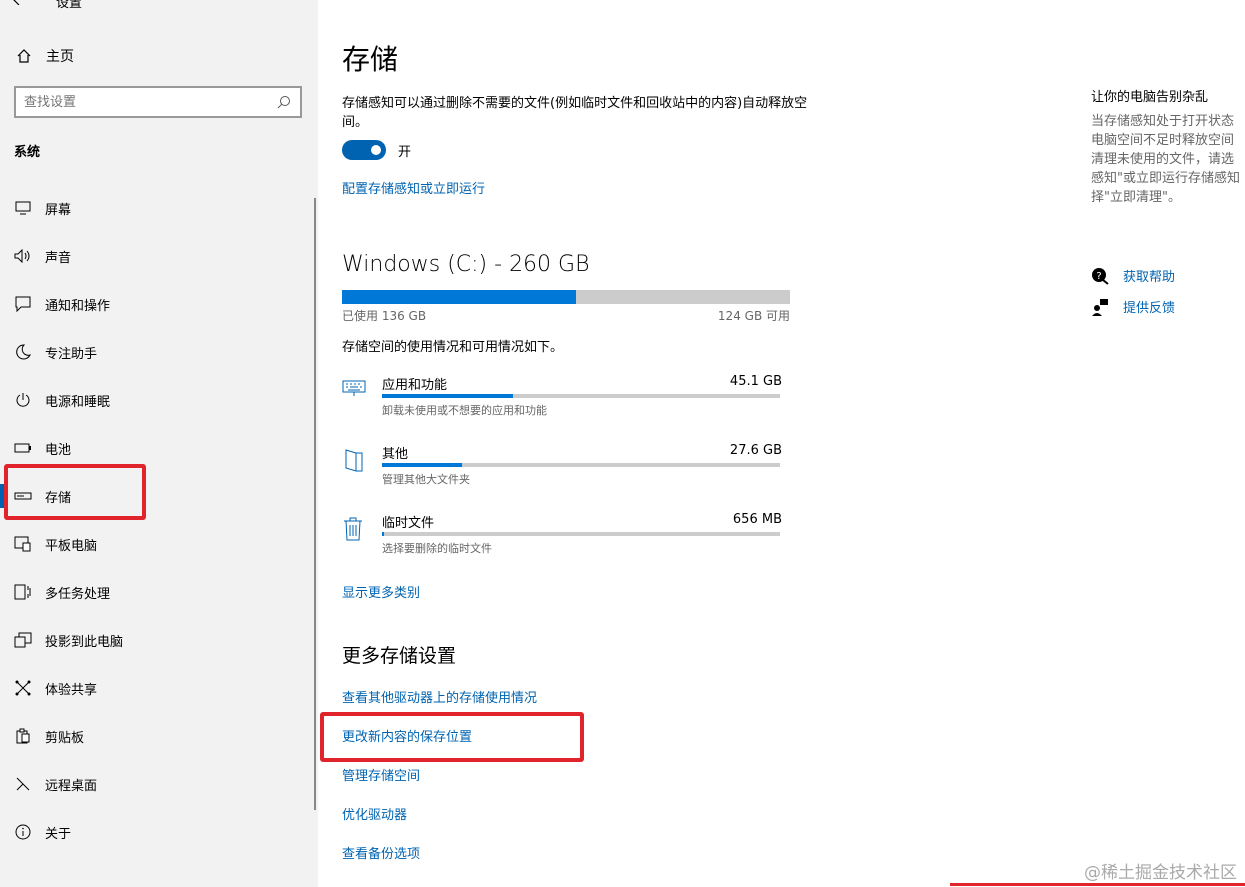 This screenshot has width=1245, height=887. What do you see at coordinates (622, 884) in the screenshot?
I see `bottom-edge` at bounding box center [622, 884].